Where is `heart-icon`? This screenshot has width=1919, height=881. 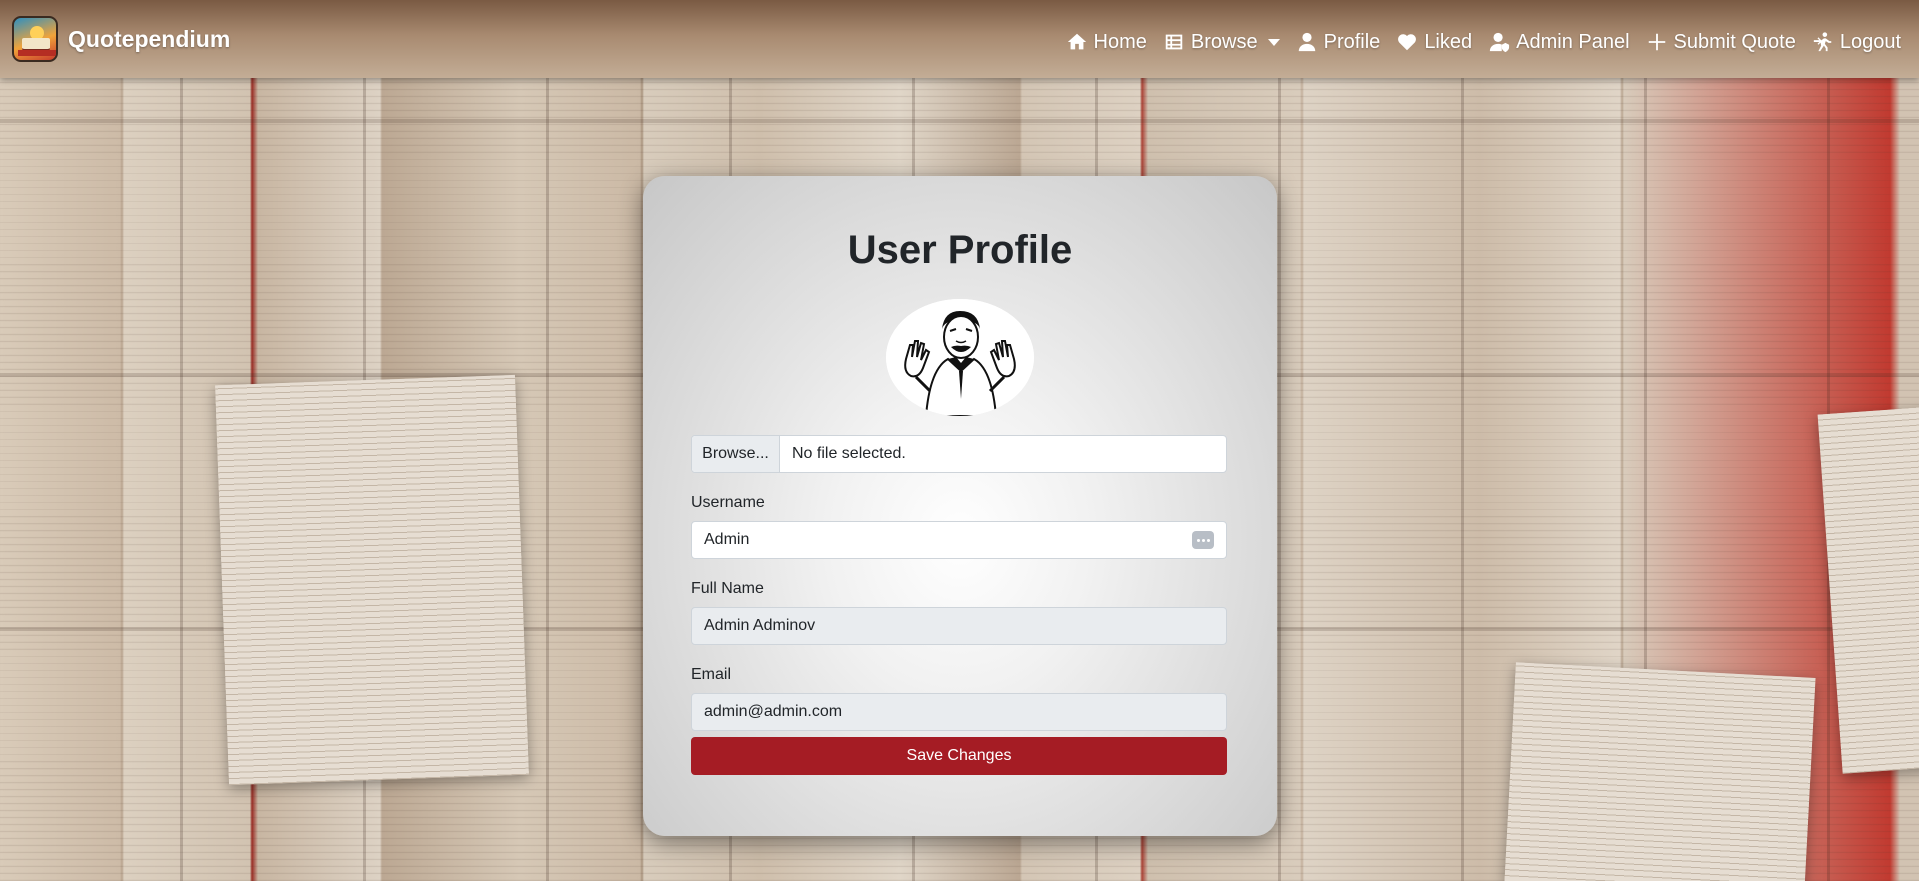
heart-icon is located at coordinates (1407, 42).